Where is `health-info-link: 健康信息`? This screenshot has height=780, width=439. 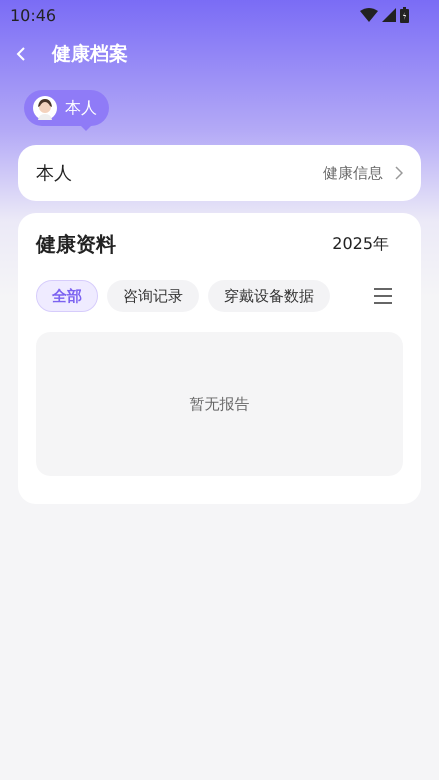
health-info-link: 健康信息 is located at coordinates (353, 173).